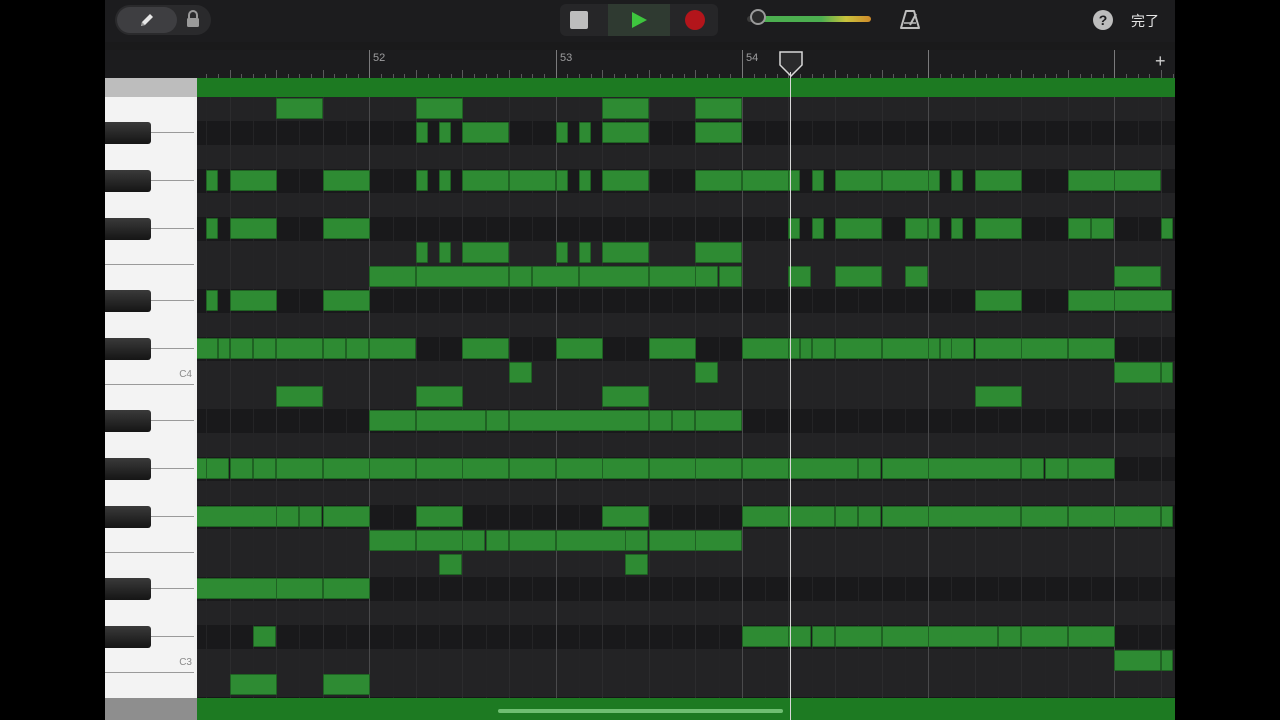 The width and height of the screenshot is (1280, 720). What do you see at coordinates (151, 397) in the screenshot?
I see `piano-keyboard: C4 C3` at bounding box center [151, 397].